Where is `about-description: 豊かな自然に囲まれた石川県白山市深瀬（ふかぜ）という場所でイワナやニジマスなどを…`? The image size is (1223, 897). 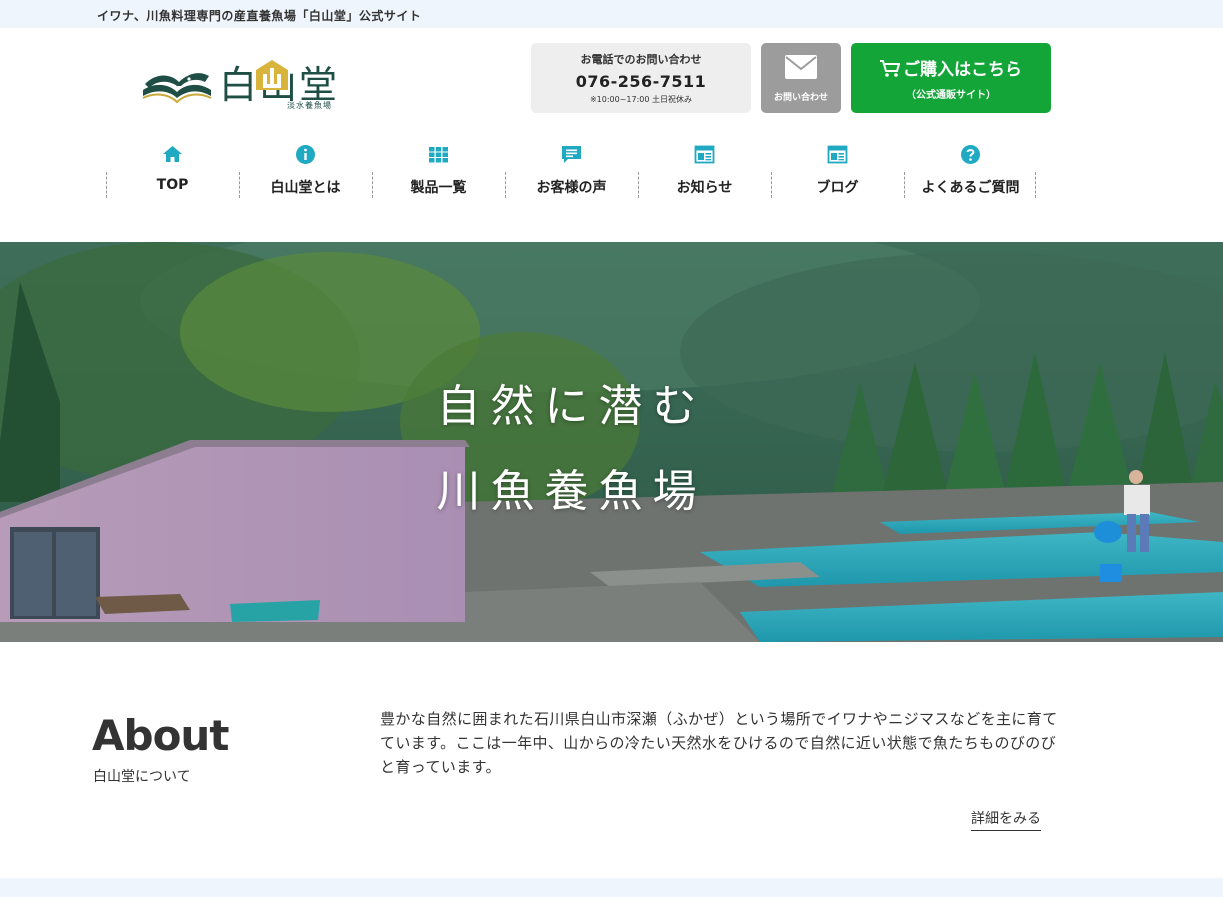 about-description: 豊かな自然に囲まれた石川県白山市深瀬（ふかぜ）という場所でイワナやニジマスなどを… is located at coordinates (719, 743).